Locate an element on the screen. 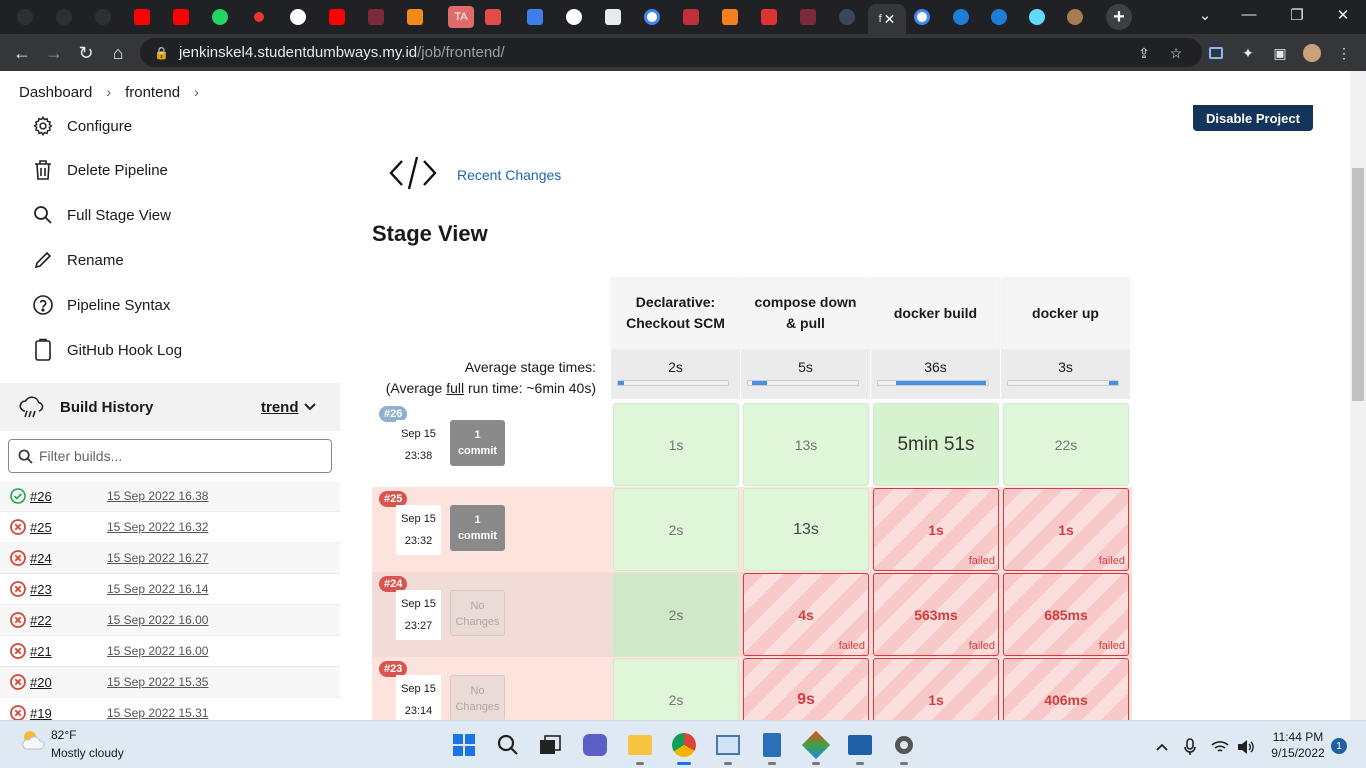 The width and height of the screenshot is (1366, 768). build-row: #22 15 Sep 2022 16.00 is located at coordinates (170, 620).